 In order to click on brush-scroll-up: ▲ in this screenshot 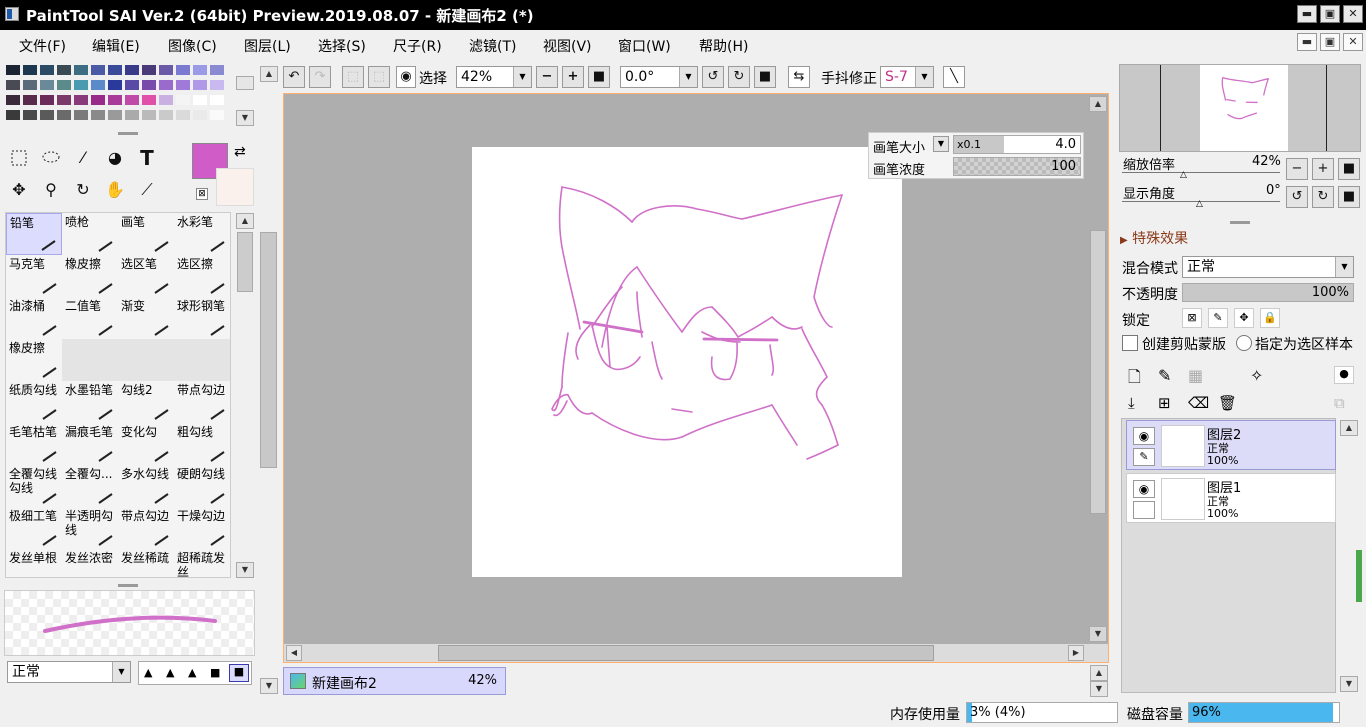, I will do `click(245, 221)`.